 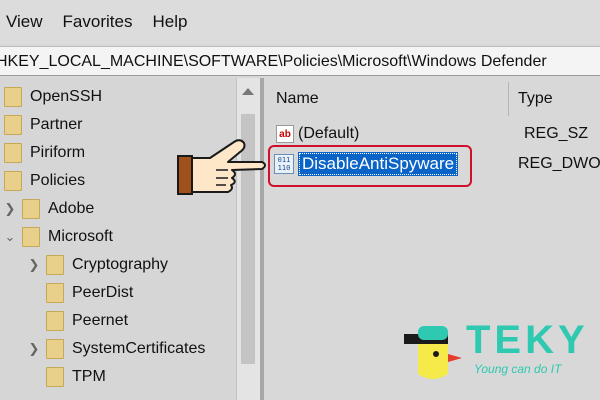 I want to click on tree-item-cryptography: ❯ Cryptography, so click(x=97, y=265).